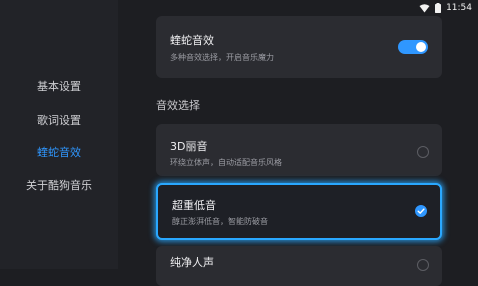 The width and height of the screenshot is (478, 286). I want to click on effect-option-radio-checked, so click(421, 211).